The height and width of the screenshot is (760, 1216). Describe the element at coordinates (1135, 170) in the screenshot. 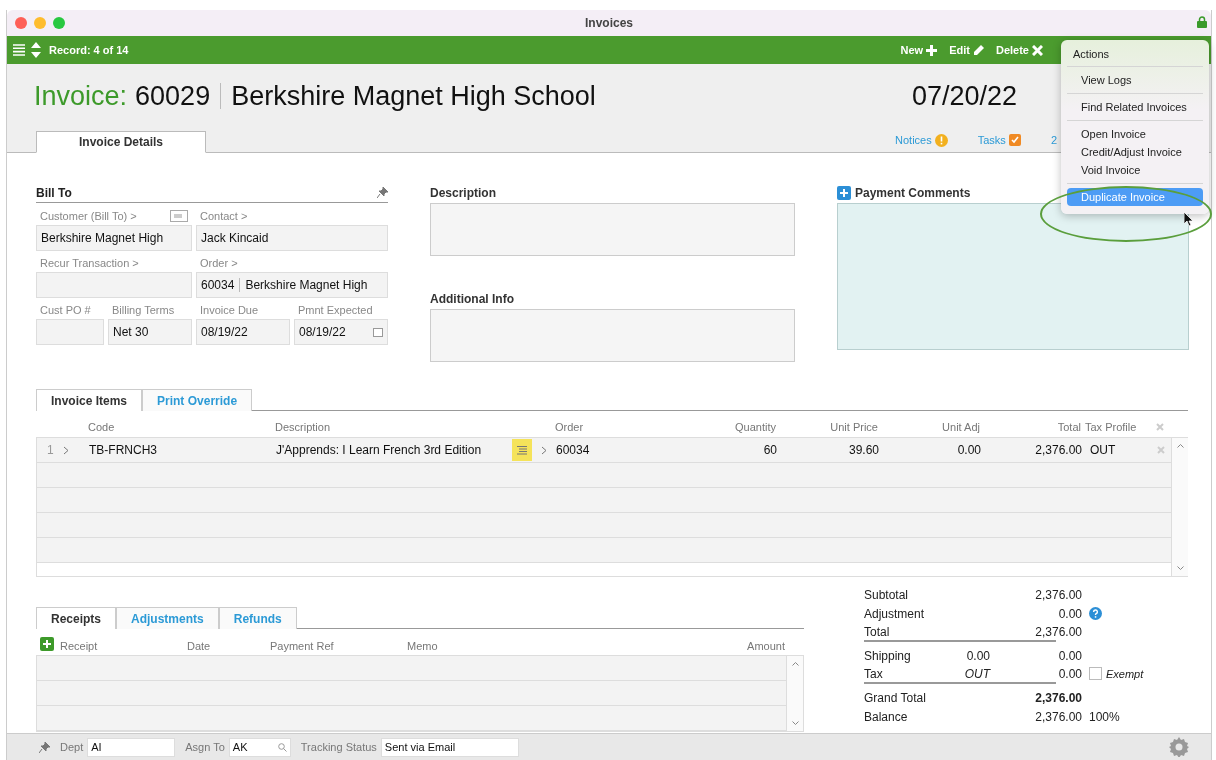

I see `menu-item: Void Invoice` at that location.